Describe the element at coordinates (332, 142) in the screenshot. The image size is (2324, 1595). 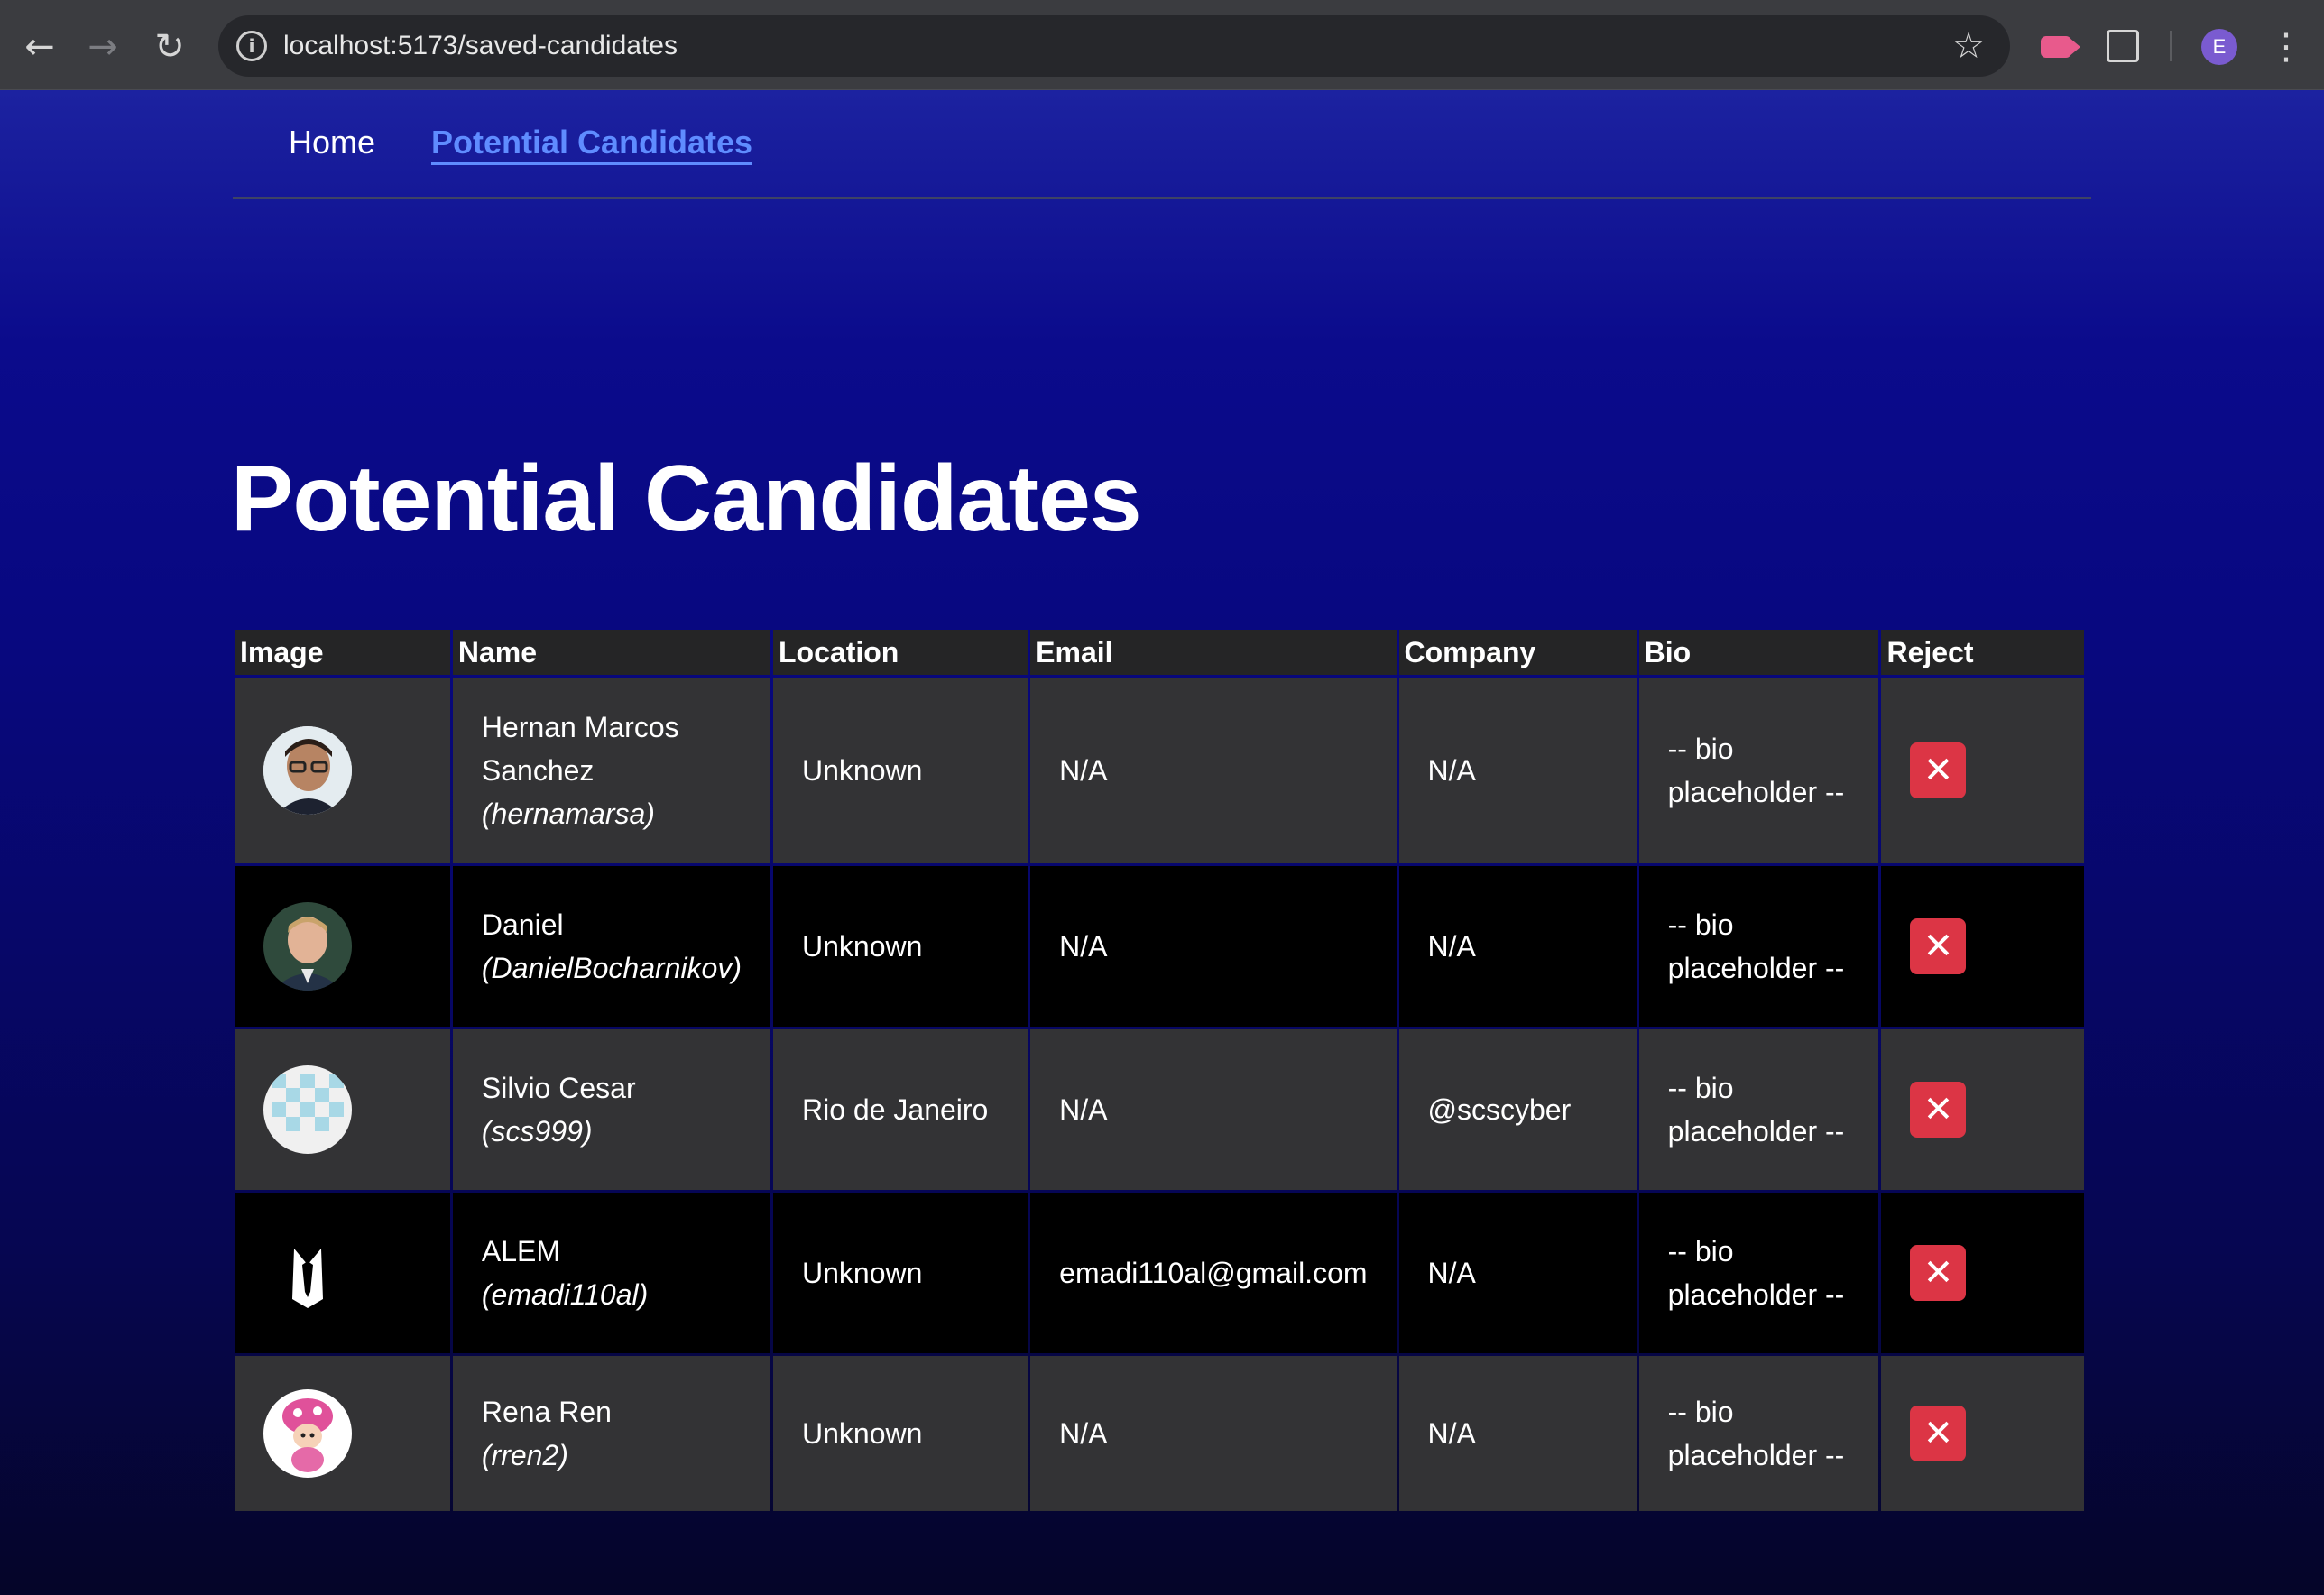
I see `nav-home-link: Home` at that location.